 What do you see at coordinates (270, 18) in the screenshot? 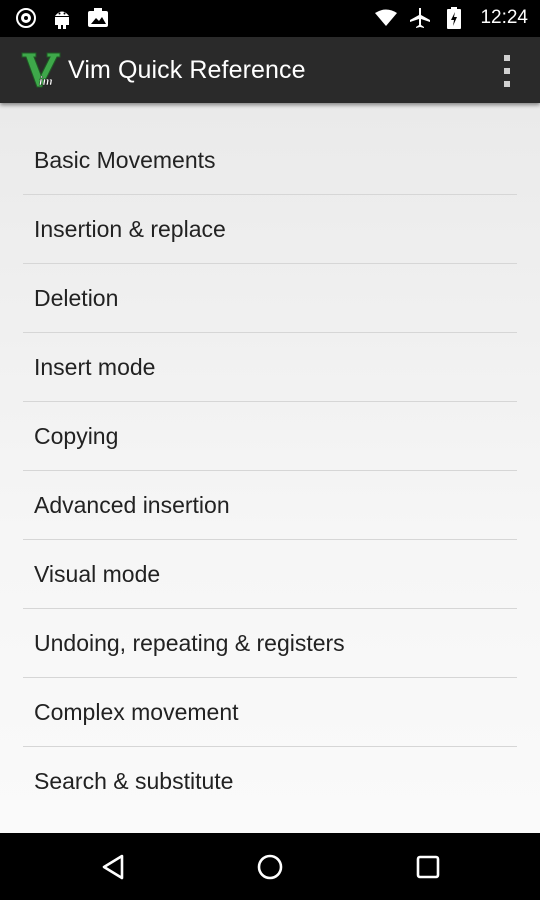
I see `status-bar: 12:24` at bounding box center [270, 18].